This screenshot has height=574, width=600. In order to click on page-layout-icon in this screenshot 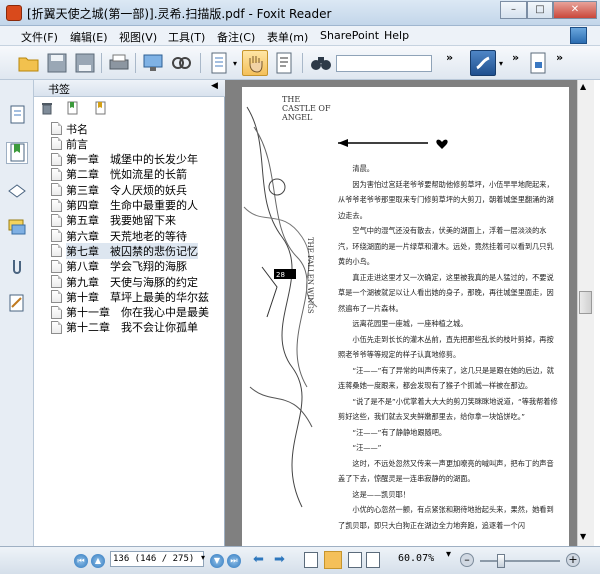, I will do `click(219, 63)`.